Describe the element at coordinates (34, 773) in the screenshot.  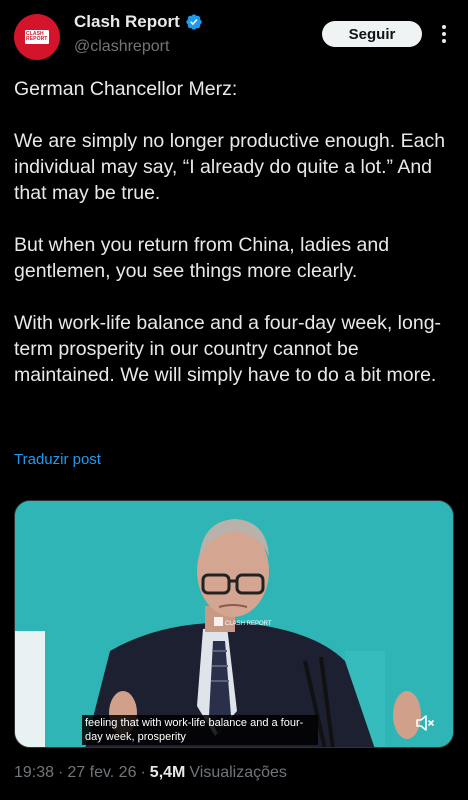
I see `post-time: 19:38` at that location.